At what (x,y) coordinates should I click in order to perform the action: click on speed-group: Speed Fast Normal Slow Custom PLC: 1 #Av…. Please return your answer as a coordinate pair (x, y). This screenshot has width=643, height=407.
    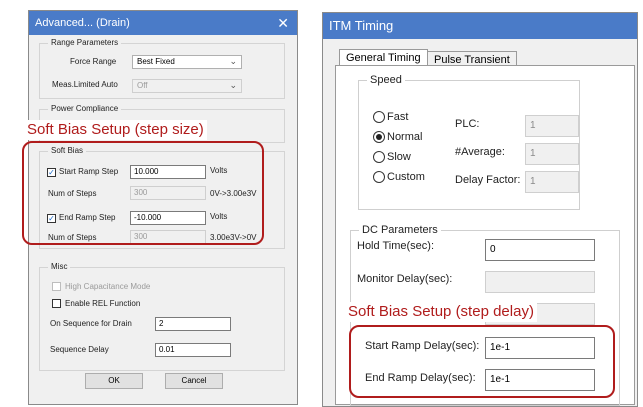
    Looking at the image, I should click on (469, 141).